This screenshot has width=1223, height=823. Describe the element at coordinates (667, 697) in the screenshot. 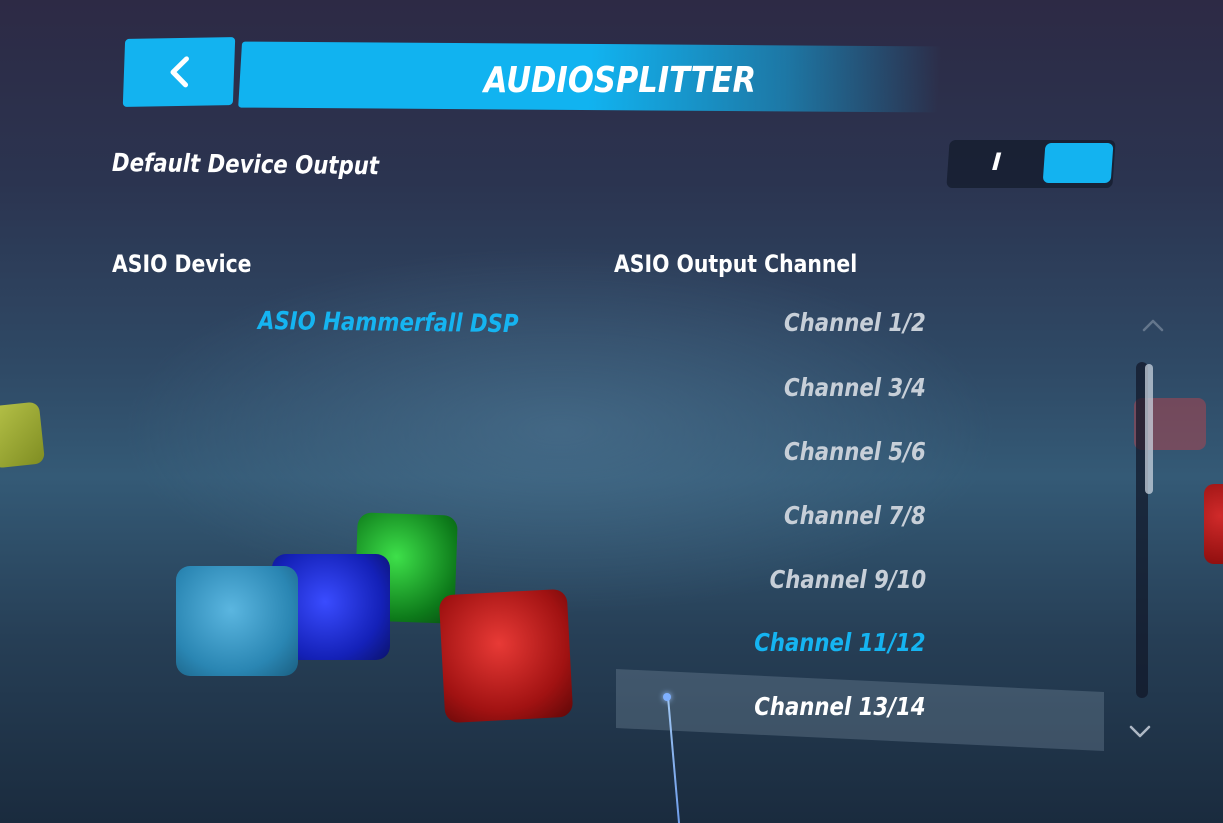

I see `laser-pointer-cursor` at that location.